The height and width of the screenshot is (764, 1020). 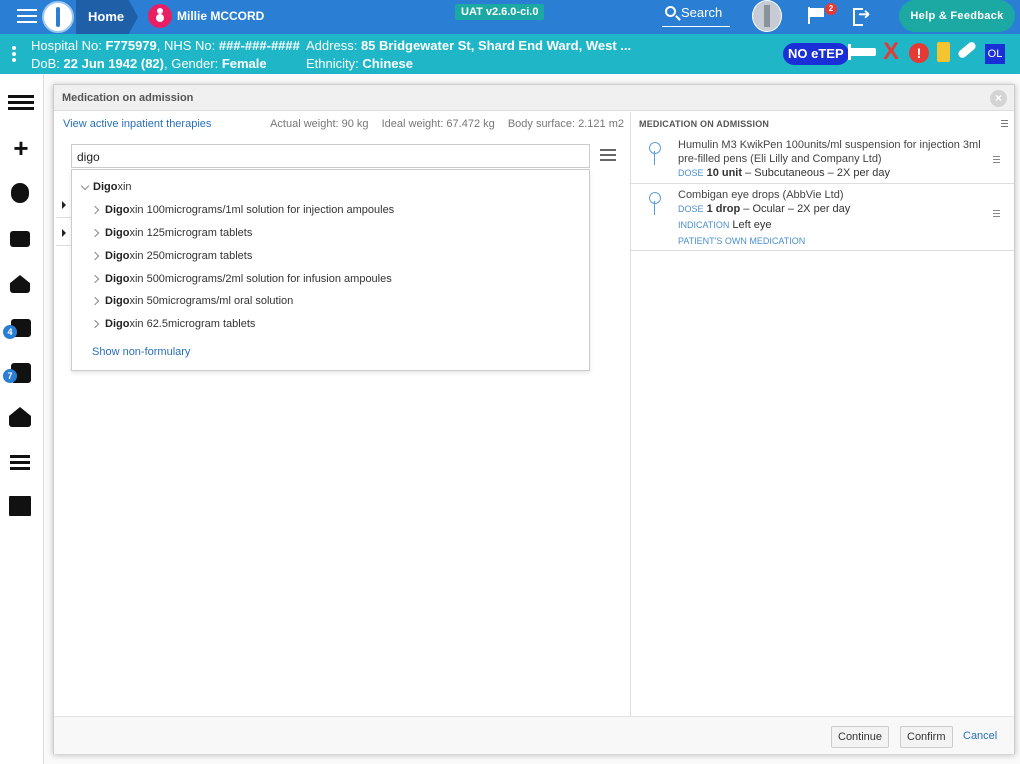 What do you see at coordinates (860, 737) in the screenshot?
I see `continue-button: Continue` at bounding box center [860, 737].